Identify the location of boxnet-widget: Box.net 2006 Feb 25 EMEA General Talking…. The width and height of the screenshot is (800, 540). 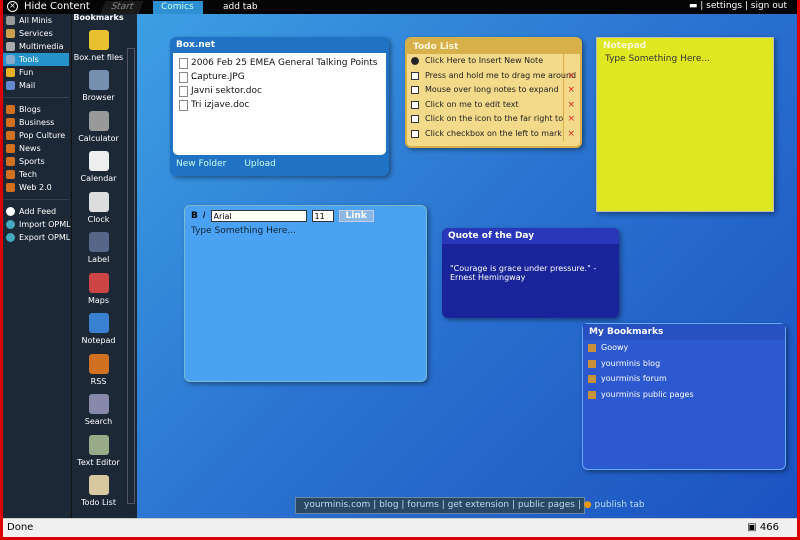
(279, 106).